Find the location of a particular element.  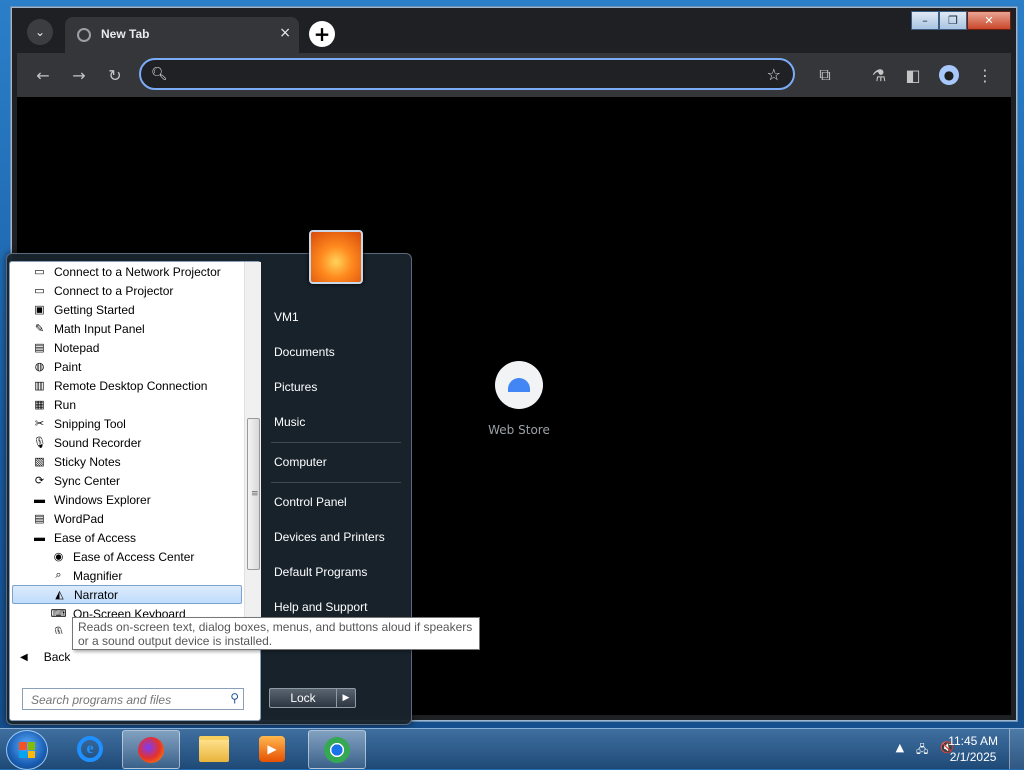

search-icon: 🔍︎ is located at coordinates (159, 74).